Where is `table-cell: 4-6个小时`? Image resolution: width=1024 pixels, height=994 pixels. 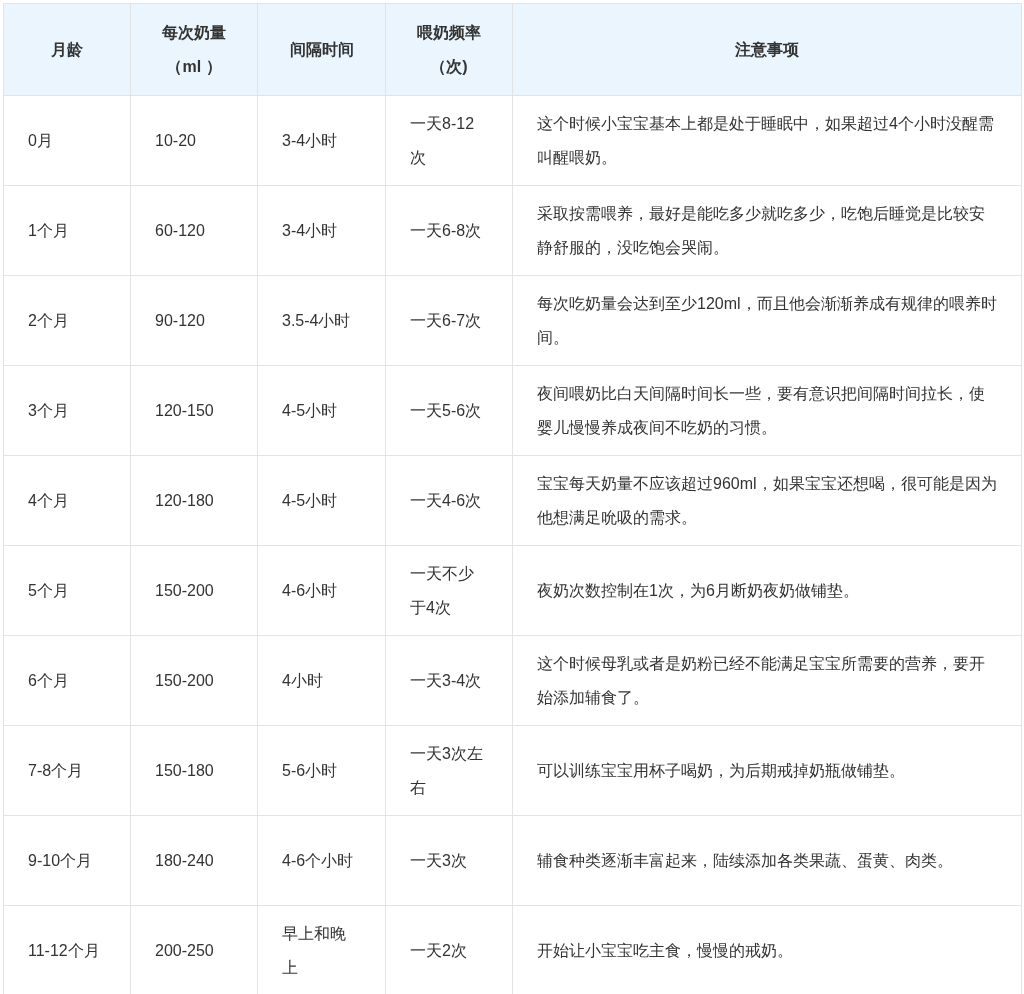
table-cell: 4-6个小时 is located at coordinates (321, 860).